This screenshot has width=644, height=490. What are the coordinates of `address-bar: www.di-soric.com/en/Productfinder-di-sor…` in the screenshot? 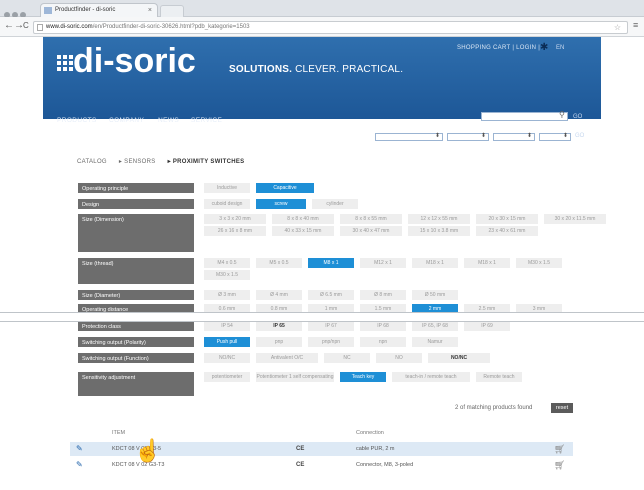 It's located at (330, 27).